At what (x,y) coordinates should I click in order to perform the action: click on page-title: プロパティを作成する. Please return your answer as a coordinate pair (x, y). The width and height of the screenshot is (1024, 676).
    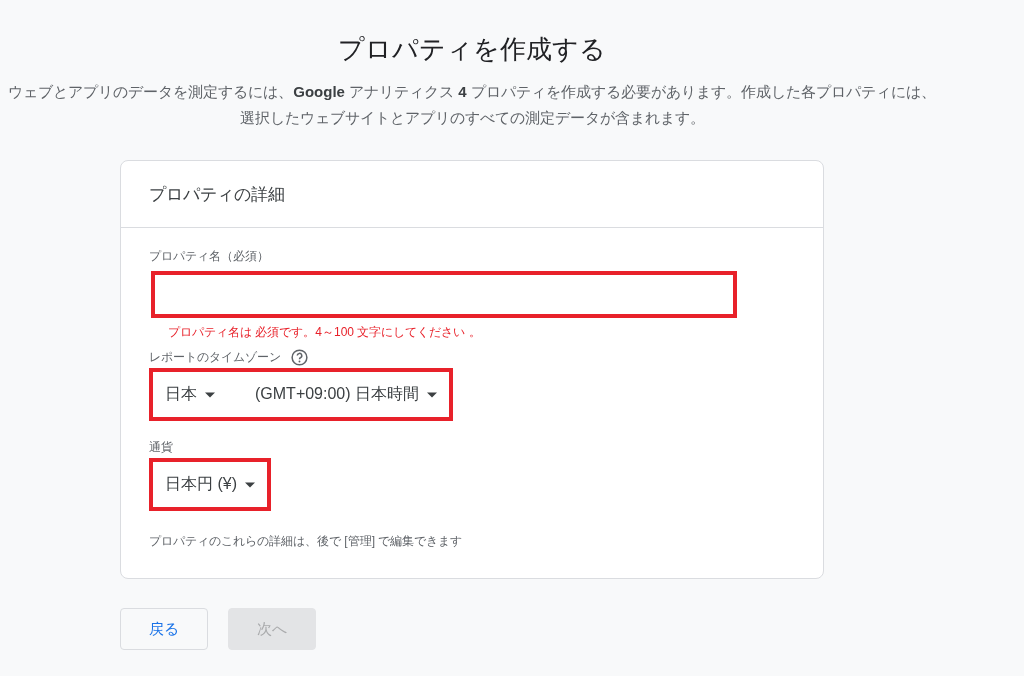
    Looking at the image, I should click on (472, 49).